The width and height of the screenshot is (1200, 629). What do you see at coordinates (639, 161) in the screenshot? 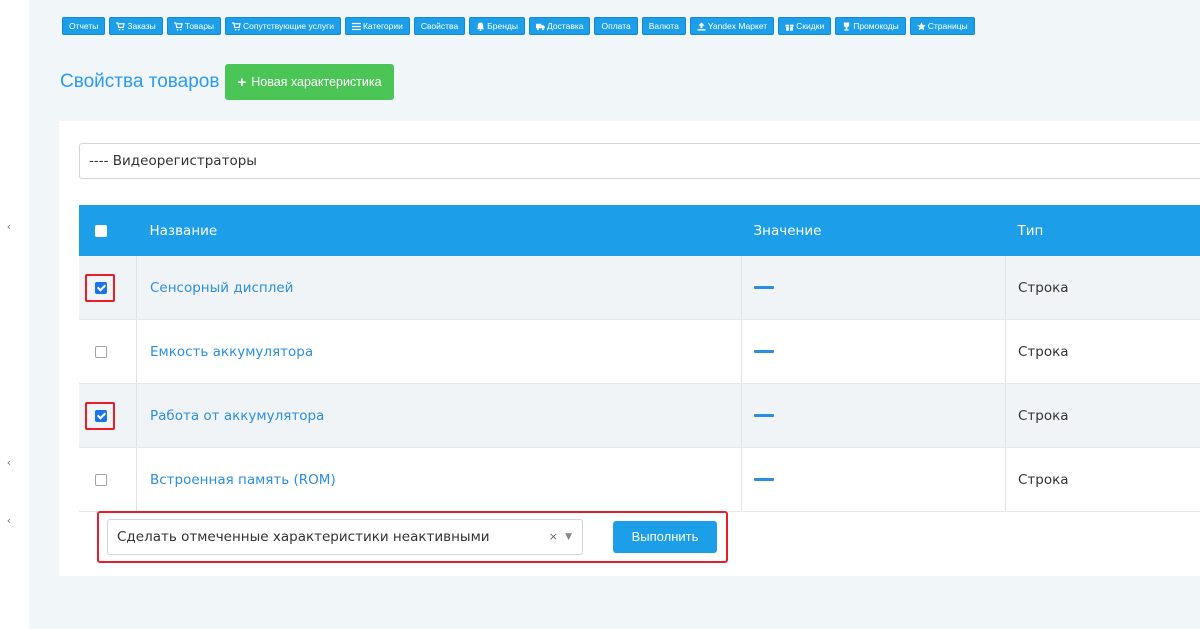
I see `category-select: ---- Видеорегистраторы` at bounding box center [639, 161].